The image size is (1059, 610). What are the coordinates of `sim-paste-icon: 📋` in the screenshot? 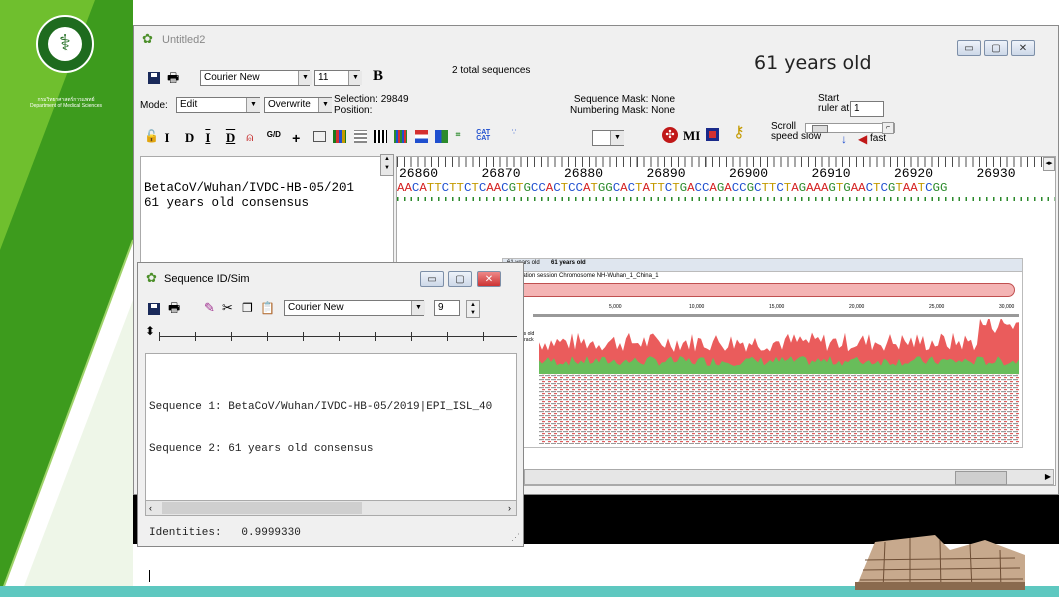 It's located at (267, 308).